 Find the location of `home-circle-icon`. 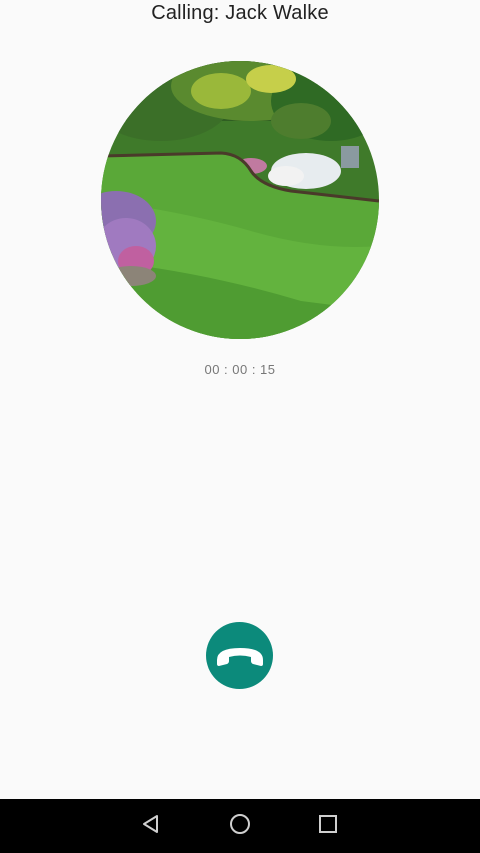

home-circle-icon is located at coordinates (240, 826).